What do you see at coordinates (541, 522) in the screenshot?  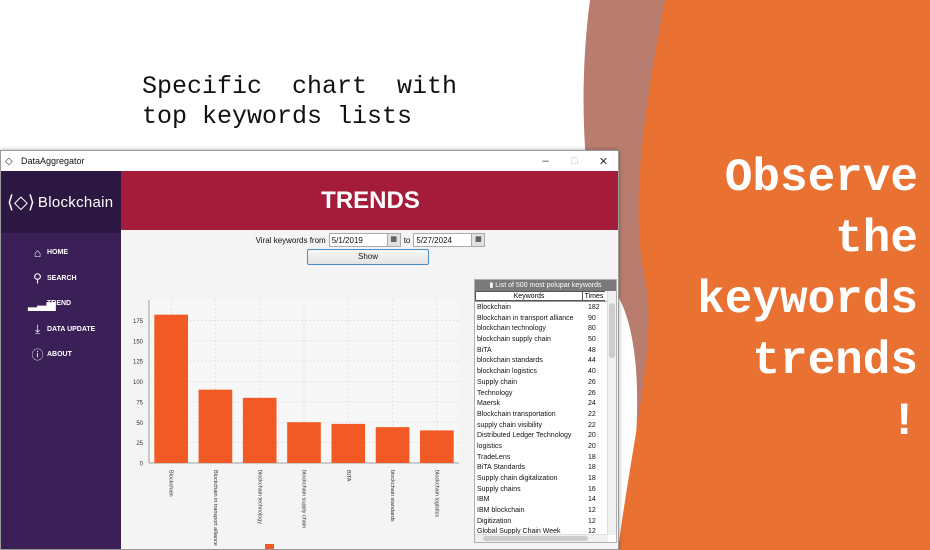 I see `table-row: Digitization 12` at bounding box center [541, 522].